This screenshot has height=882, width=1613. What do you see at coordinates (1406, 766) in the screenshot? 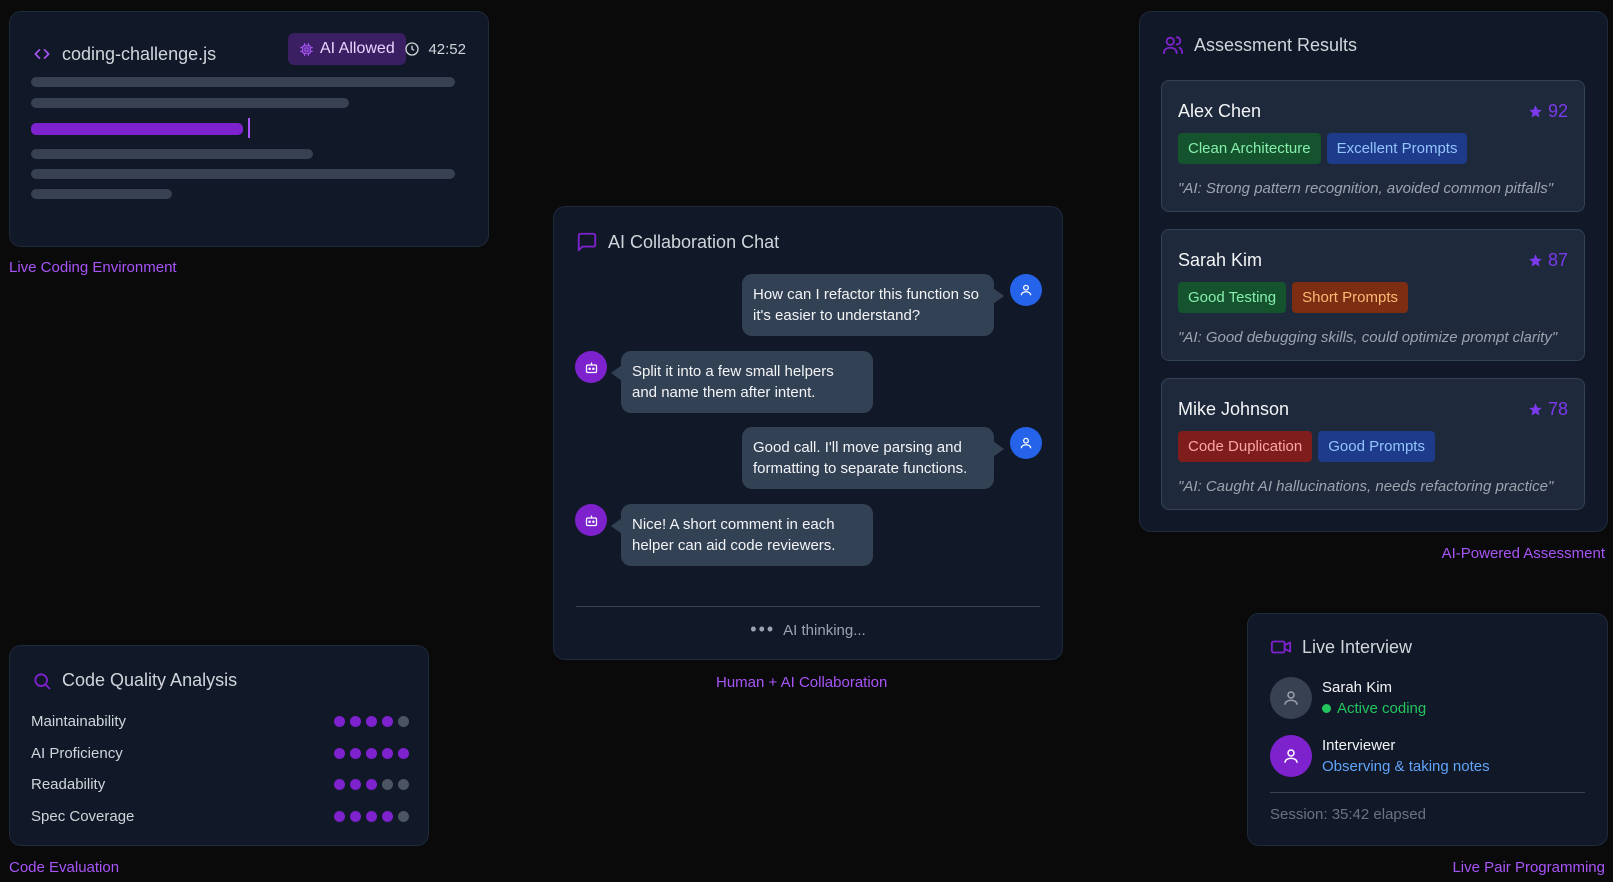
I see `status-text: Observing & taking notes` at bounding box center [1406, 766].